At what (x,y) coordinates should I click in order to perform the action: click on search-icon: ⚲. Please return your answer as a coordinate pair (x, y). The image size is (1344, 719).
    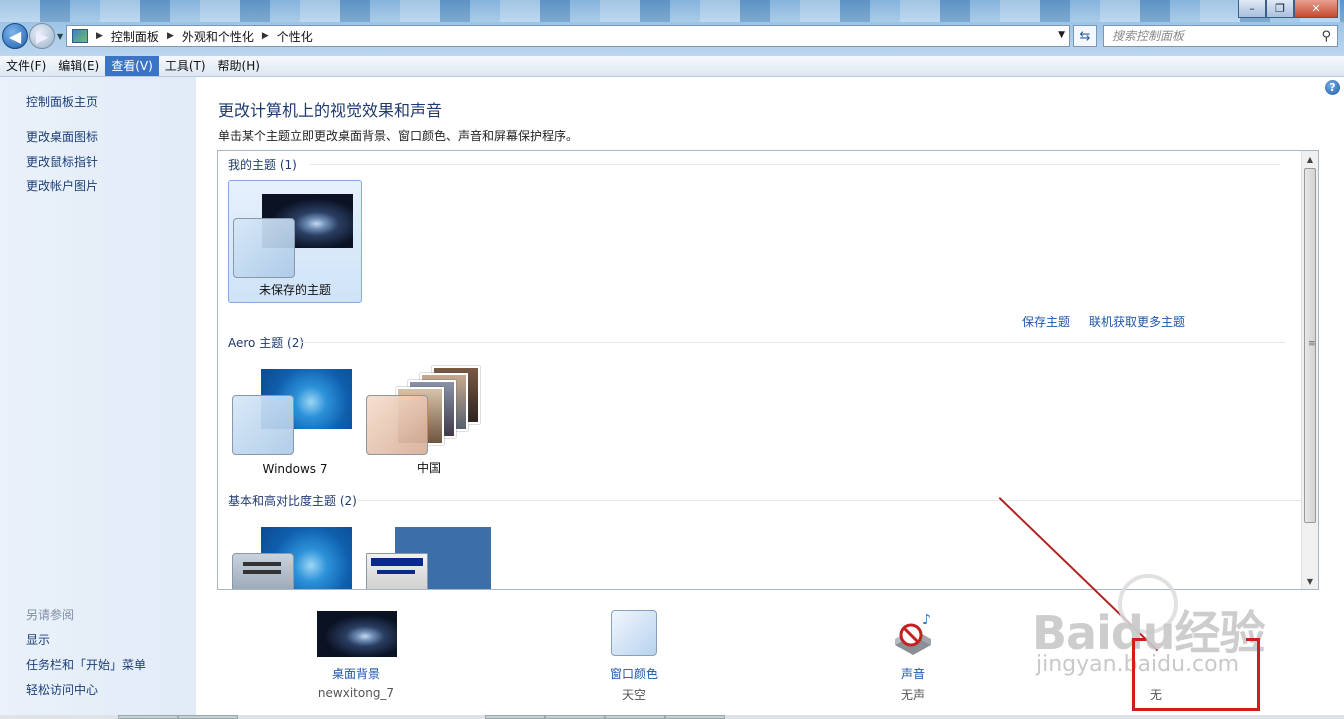
    Looking at the image, I should click on (1326, 36).